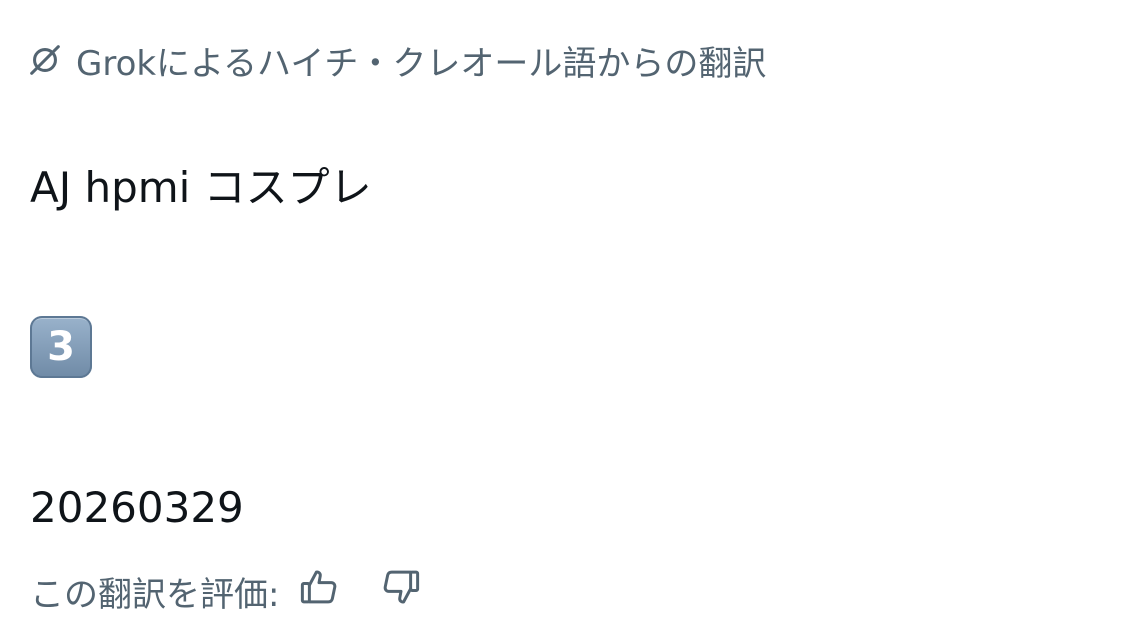  I want to click on thumbs-down-icon, so click(401, 591).